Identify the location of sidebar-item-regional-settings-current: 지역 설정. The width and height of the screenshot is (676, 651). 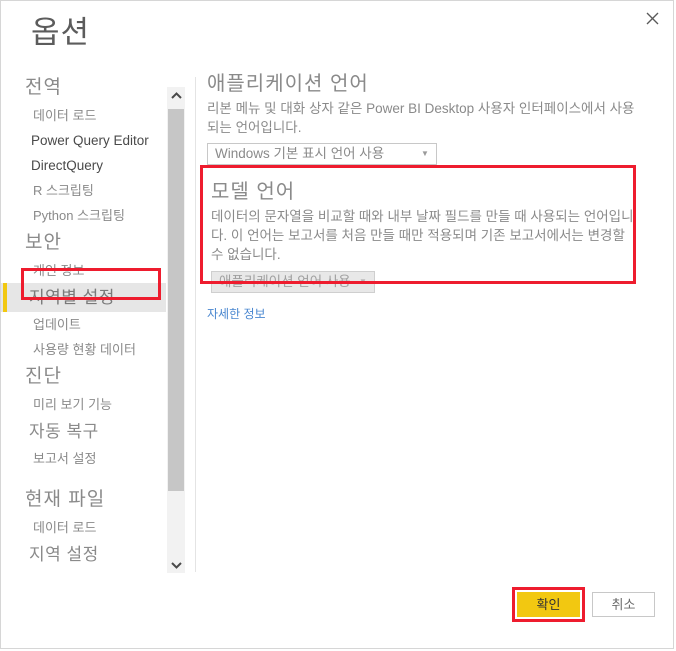
(83, 554).